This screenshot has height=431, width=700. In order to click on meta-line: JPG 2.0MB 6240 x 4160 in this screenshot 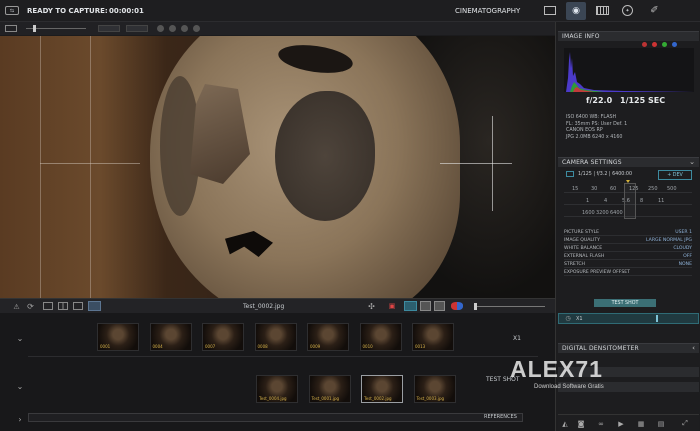, I will do `click(594, 137)`.